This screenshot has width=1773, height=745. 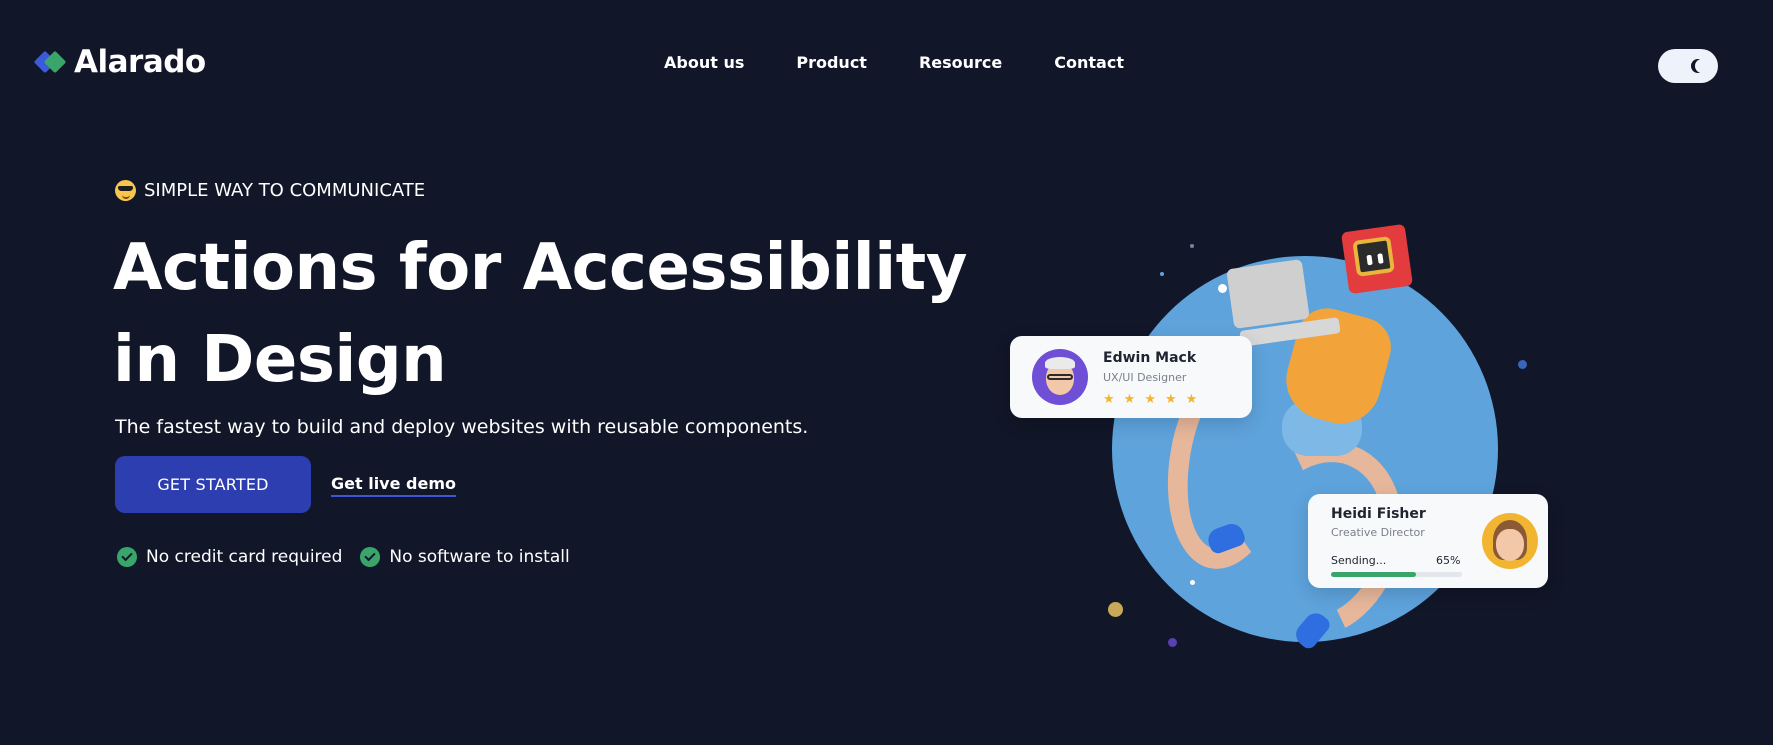 I want to click on main-nav: About us Product Resource Contact, so click(x=894, y=62).